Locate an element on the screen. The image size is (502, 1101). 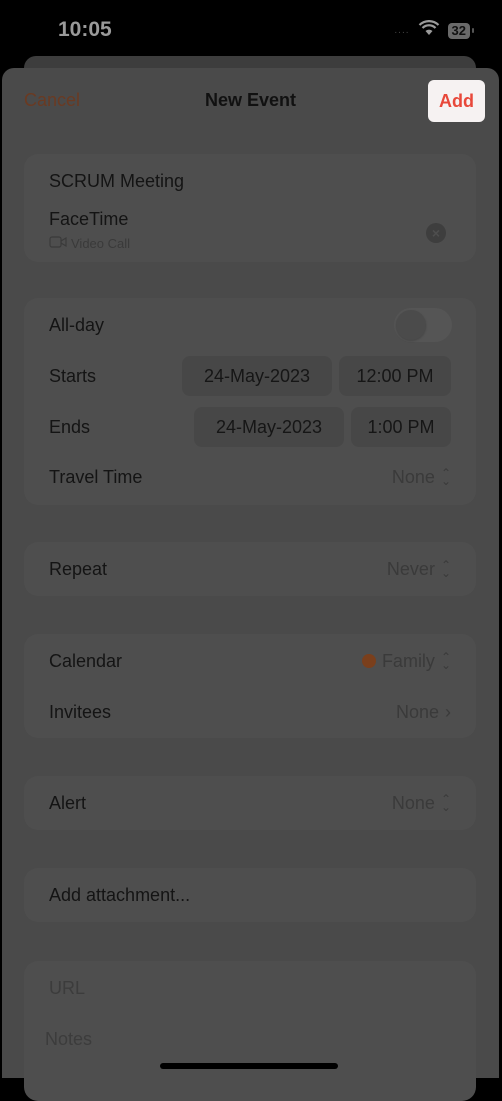
battery-icon: 32 is located at coordinates (461, 30).